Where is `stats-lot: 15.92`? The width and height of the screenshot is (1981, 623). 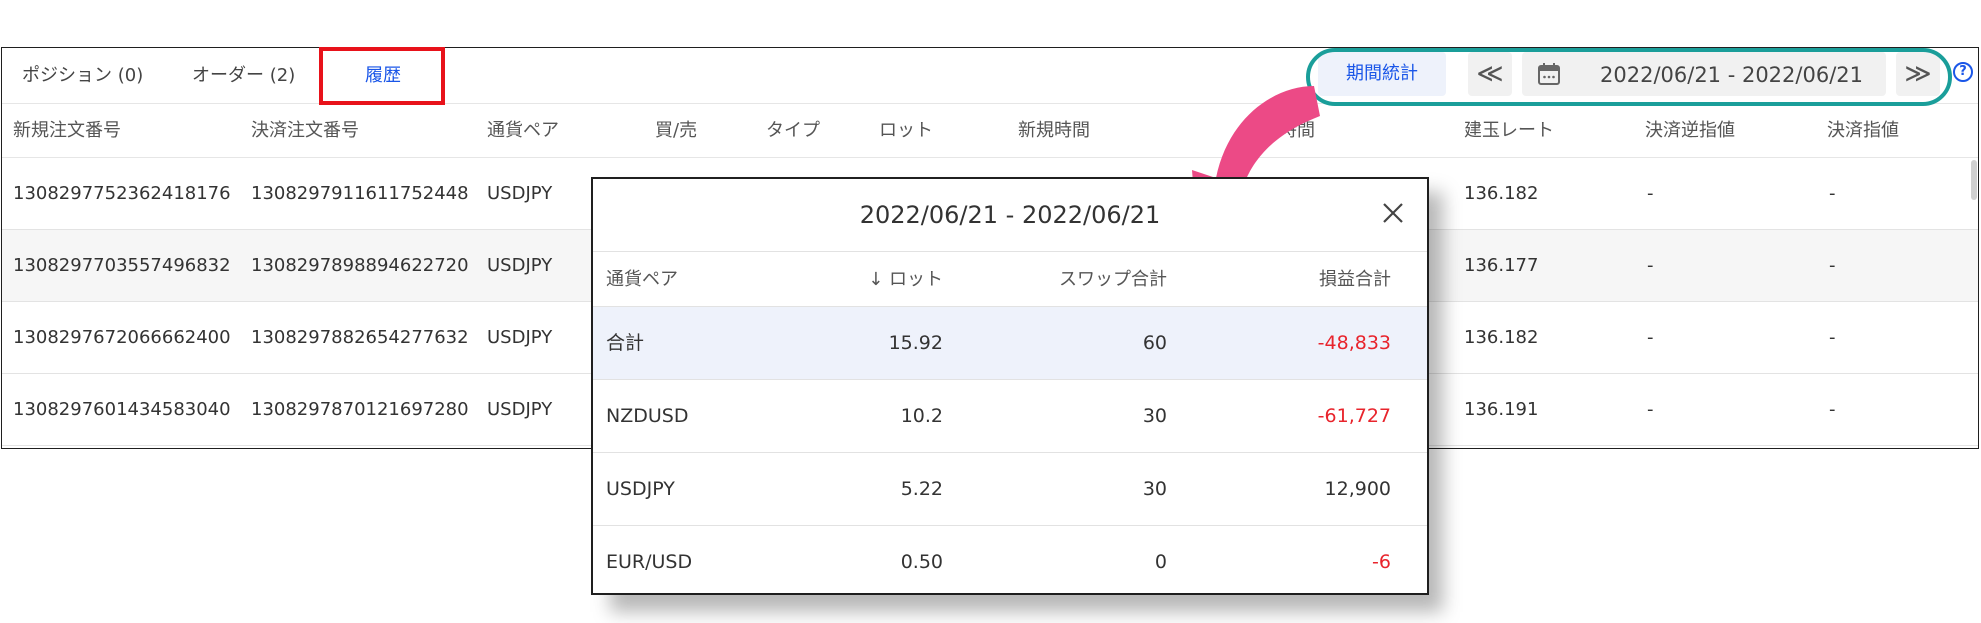
stats-lot: 15.92 is located at coordinates (915, 343).